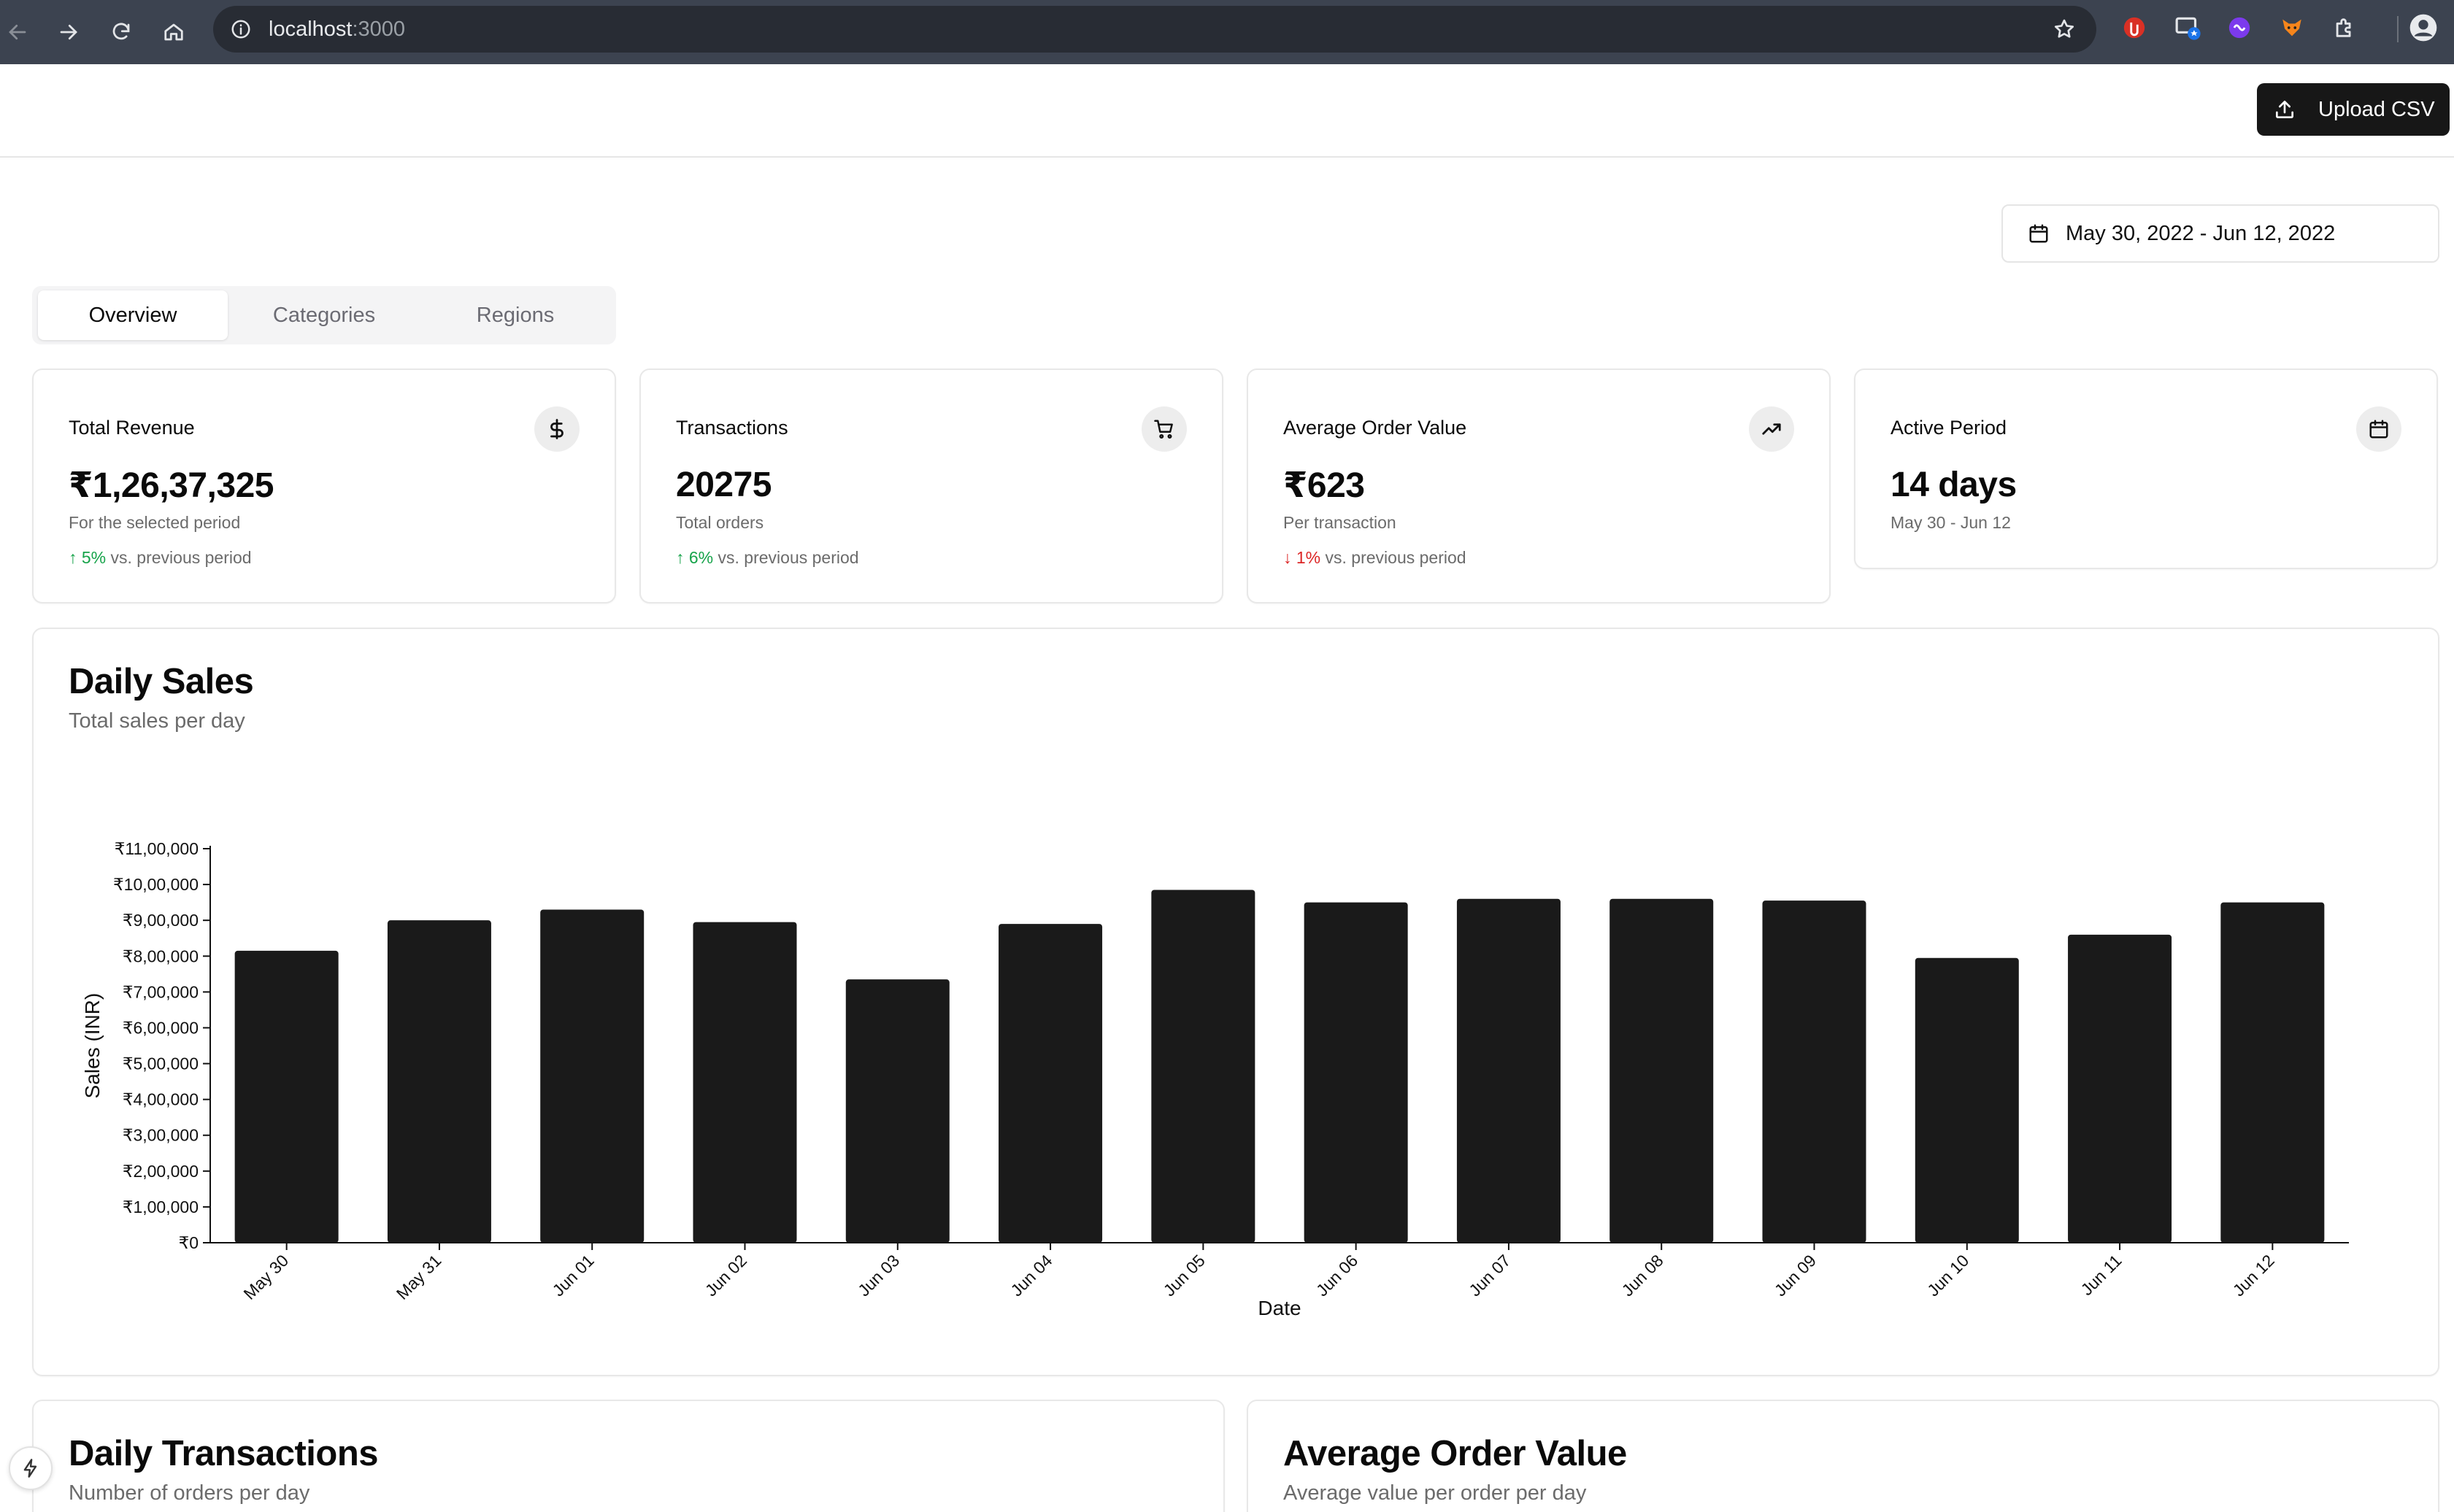  I want to click on y-axis-title: Sales (INR), so click(92, 1046).